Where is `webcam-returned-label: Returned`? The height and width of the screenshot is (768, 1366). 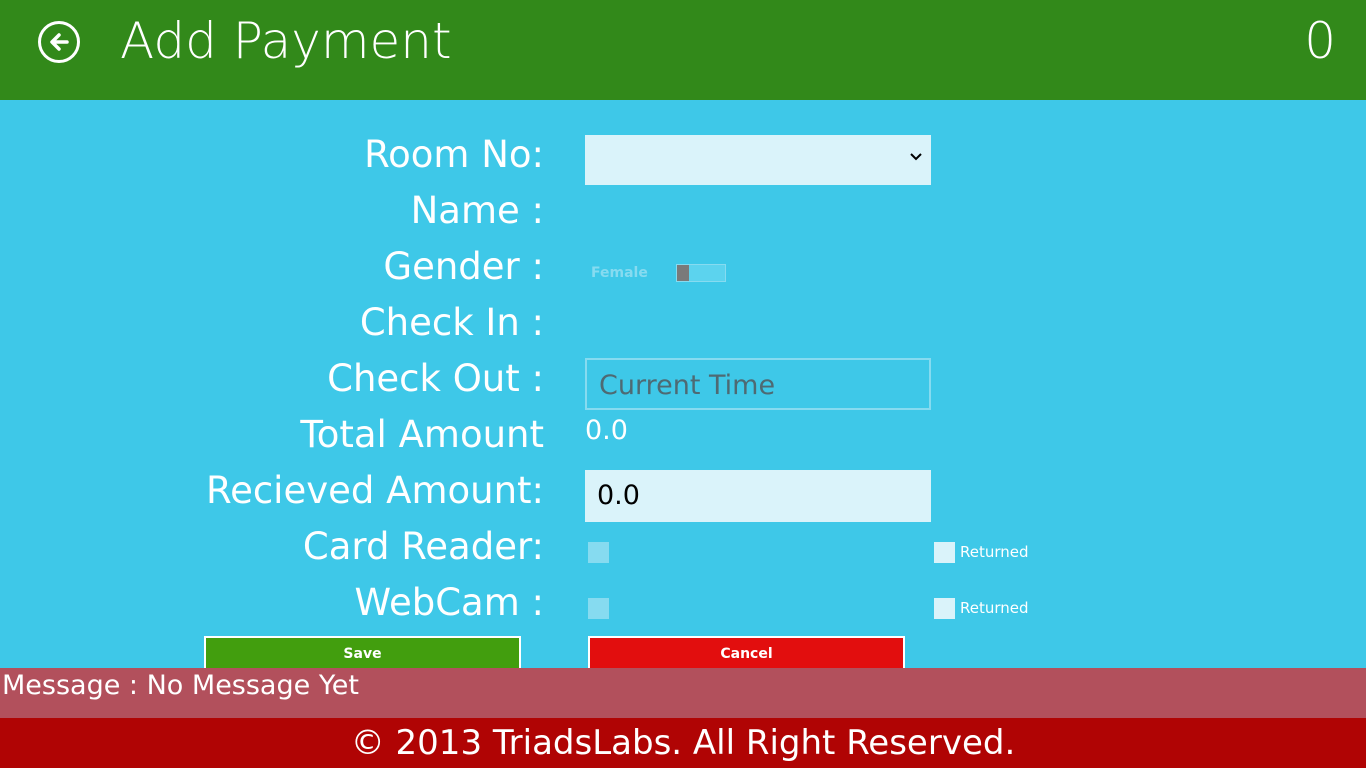 webcam-returned-label: Returned is located at coordinates (994, 608).